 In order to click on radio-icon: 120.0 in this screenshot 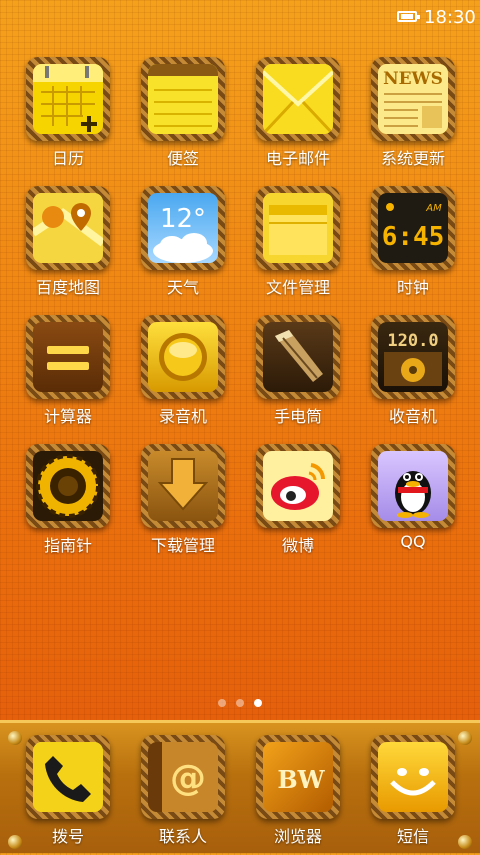, I will do `click(413, 358)`.